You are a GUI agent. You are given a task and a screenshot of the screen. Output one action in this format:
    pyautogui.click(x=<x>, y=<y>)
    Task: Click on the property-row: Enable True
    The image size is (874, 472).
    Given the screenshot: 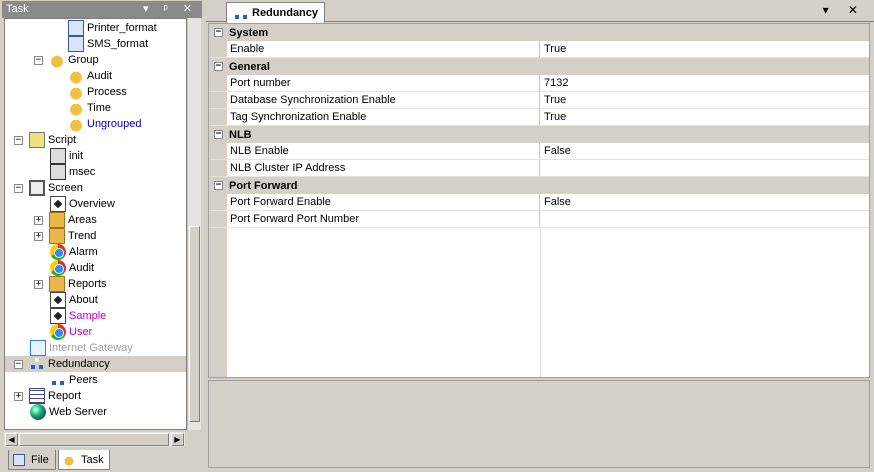 What is the action you would take?
    pyautogui.click(x=539, y=49)
    